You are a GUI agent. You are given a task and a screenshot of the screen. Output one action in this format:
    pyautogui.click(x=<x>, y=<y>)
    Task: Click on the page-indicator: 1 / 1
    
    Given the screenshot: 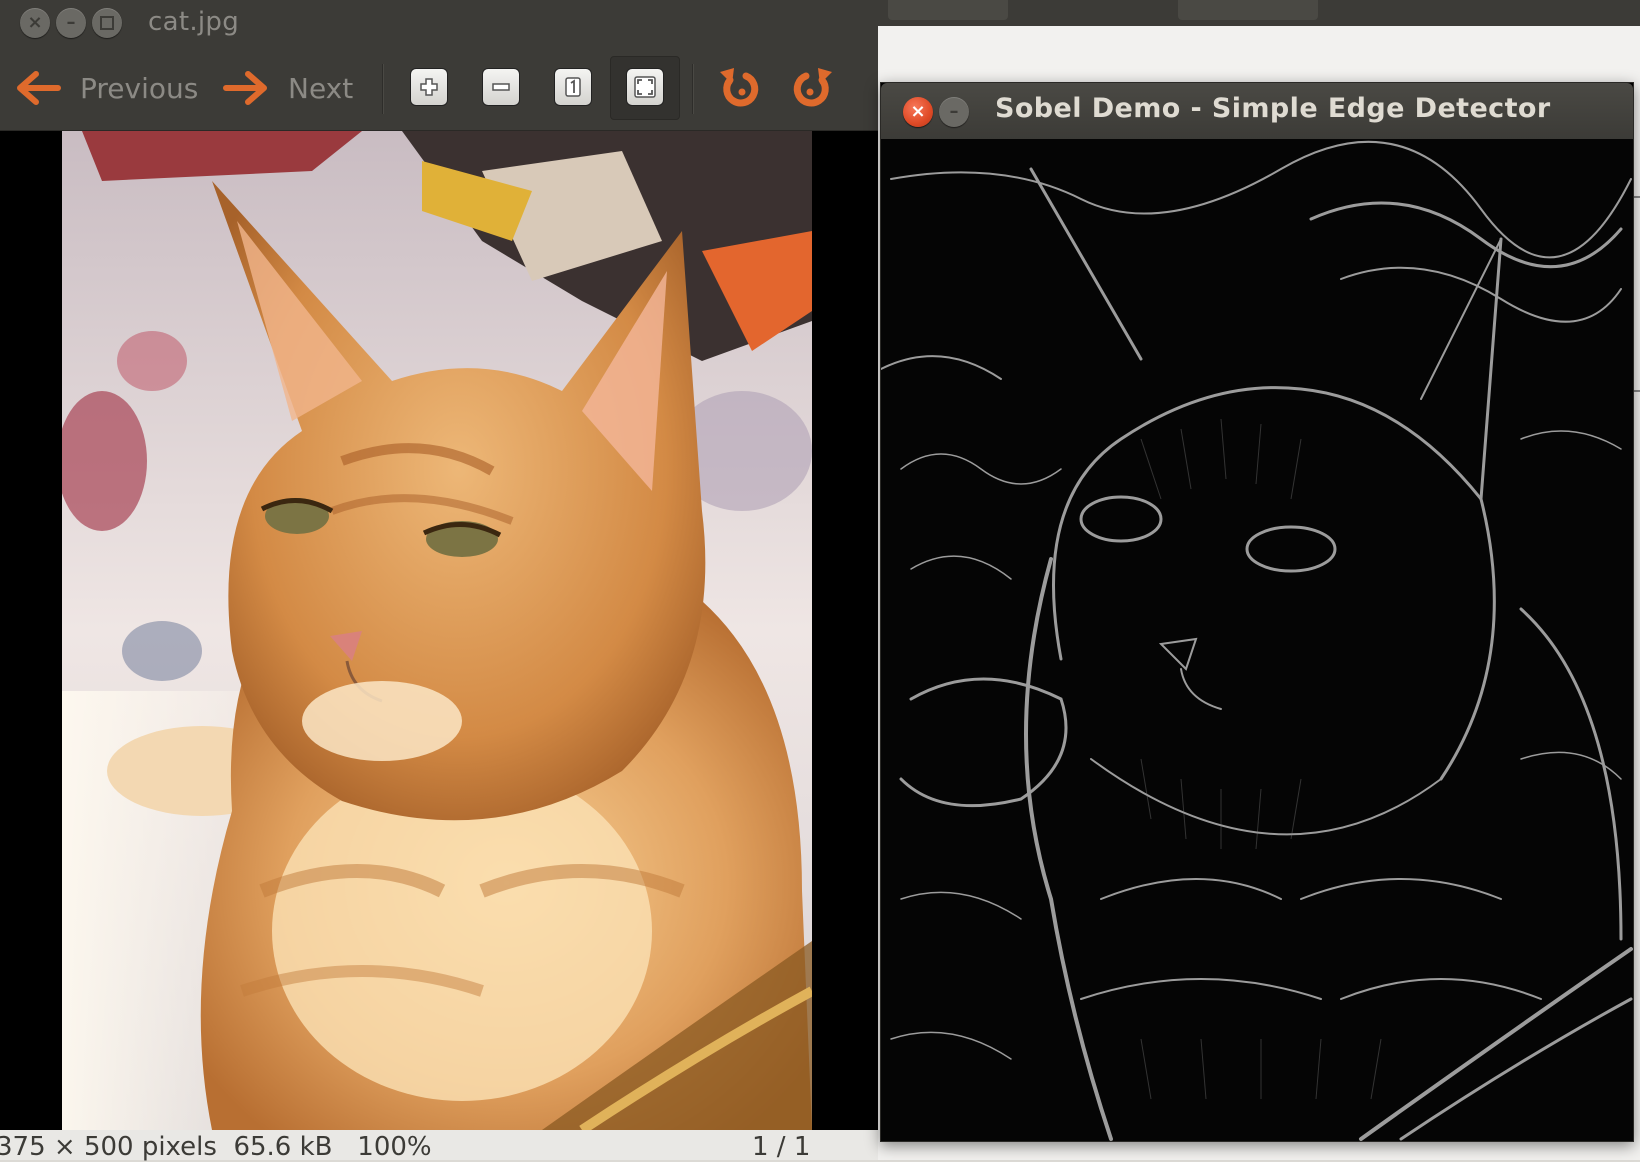 What is the action you would take?
    pyautogui.click(x=781, y=1147)
    